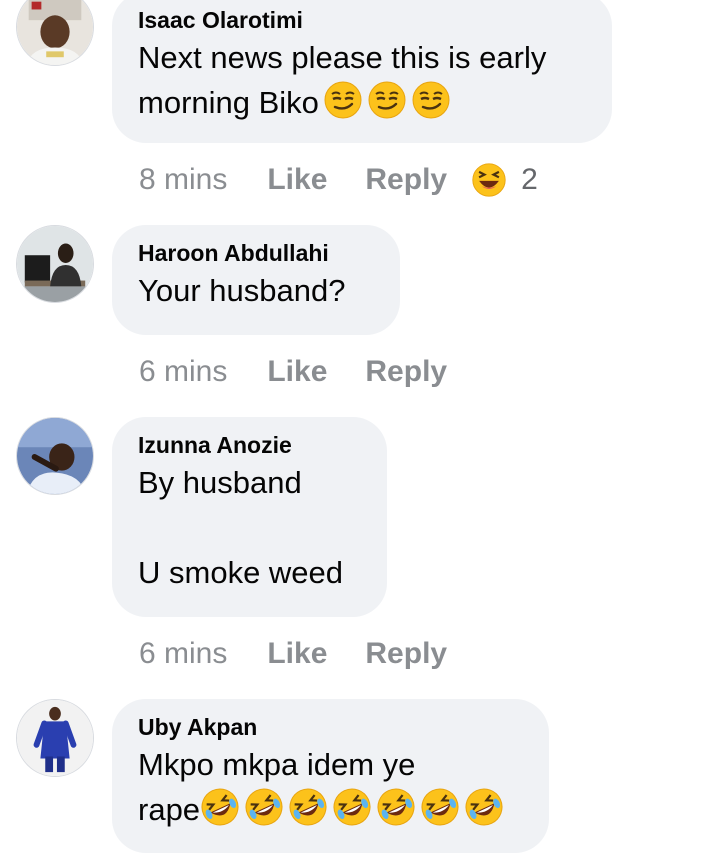 This screenshot has width=720, height=865. I want to click on comment-text: Mkpo mkpa idem ye rape, so click(329, 787).